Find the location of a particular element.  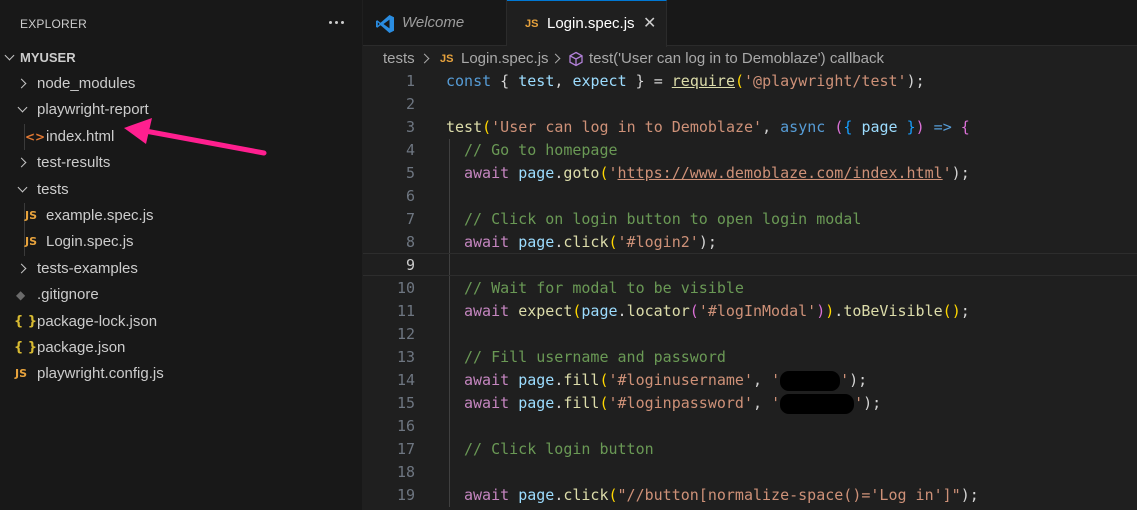

code-line: 14 await page.fill('#loginusername', ' '); is located at coordinates (750, 380).